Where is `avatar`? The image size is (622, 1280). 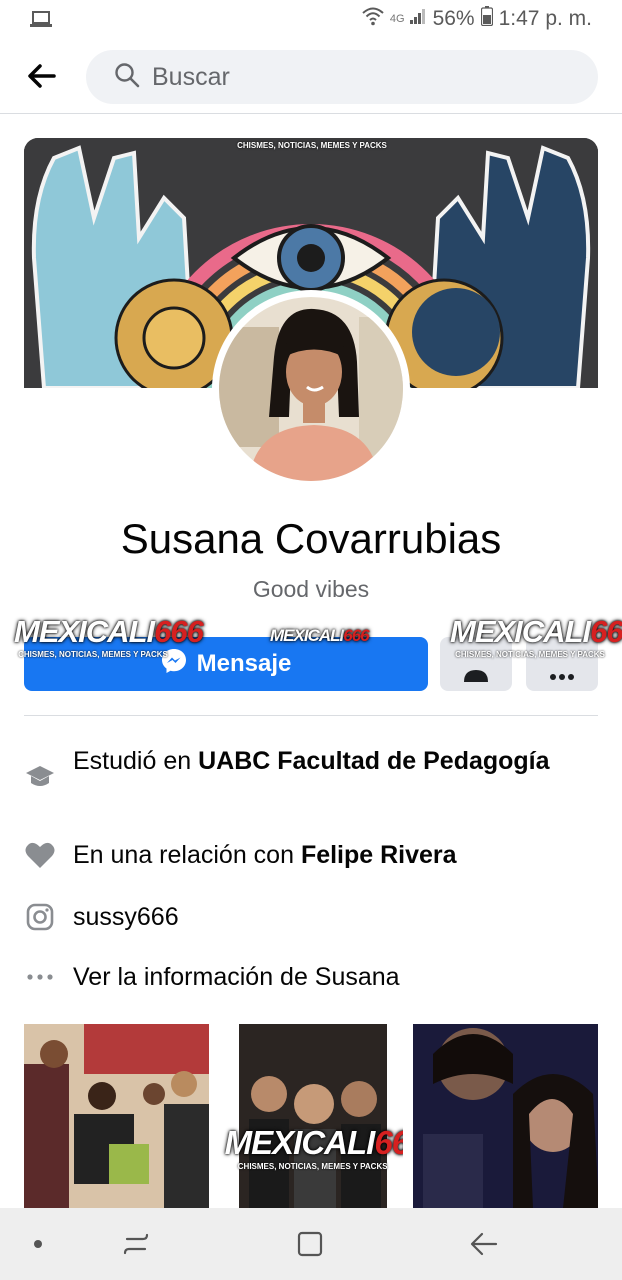 avatar is located at coordinates (311, 389).